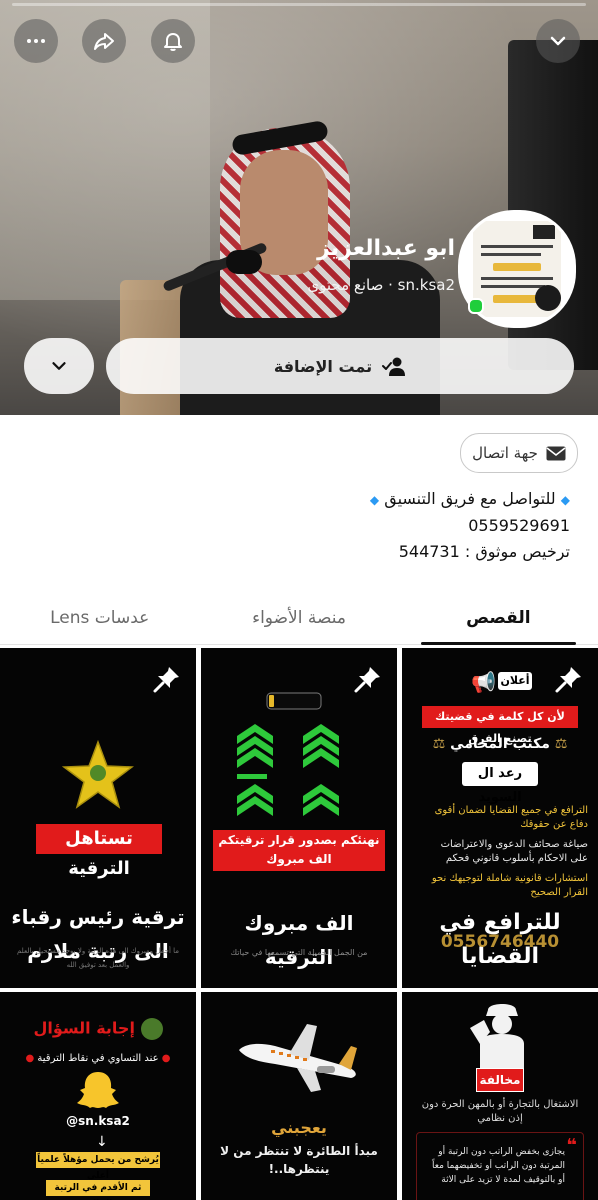  Describe the element at coordinates (98, 1190) in the screenshot. I see `yellow-line-2: ثم الأقدم في الرتبة الحالية` at that location.